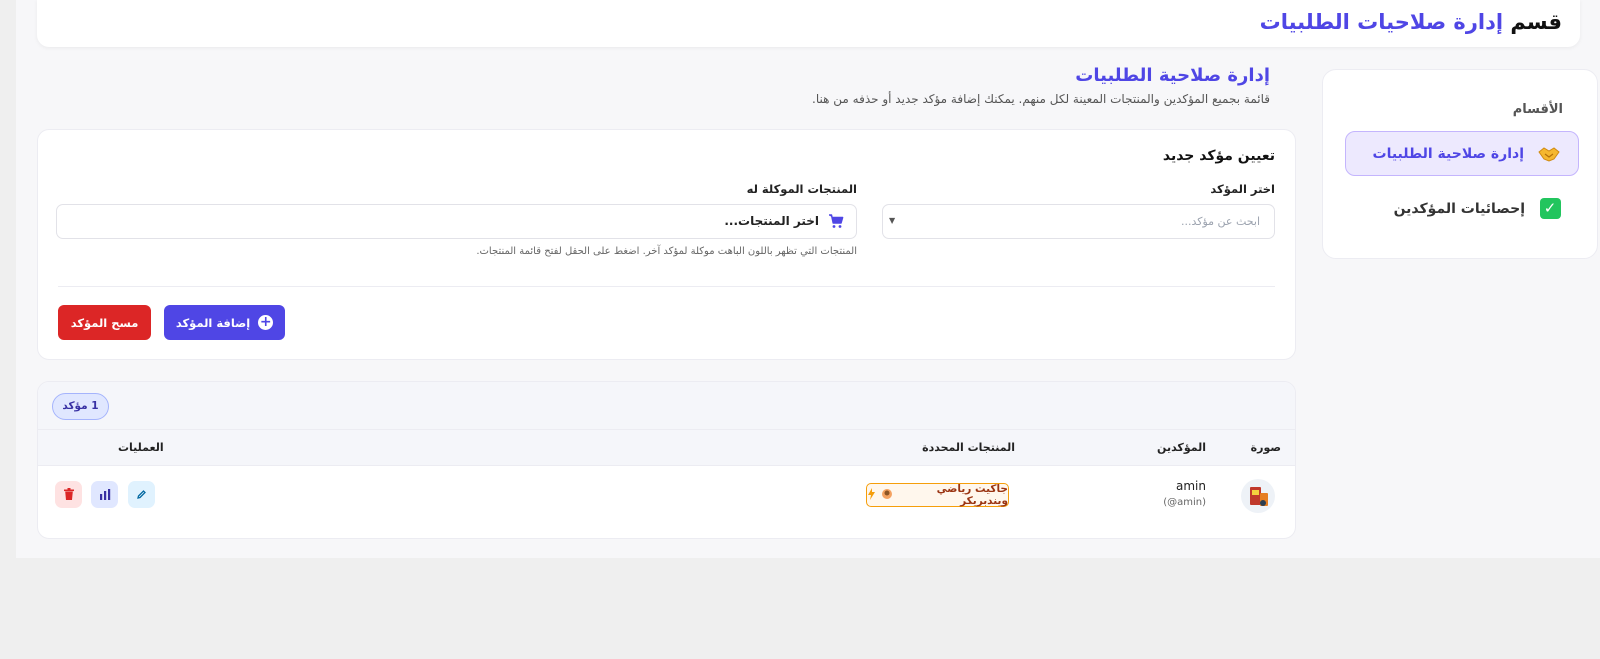 Image resolution: width=1600 pixels, height=659 pixels. What do you see at coordinates (1184, 502) in the screenshot?
I see `confirmer-handle: (amin@)` at bounding box center [1184, 502].